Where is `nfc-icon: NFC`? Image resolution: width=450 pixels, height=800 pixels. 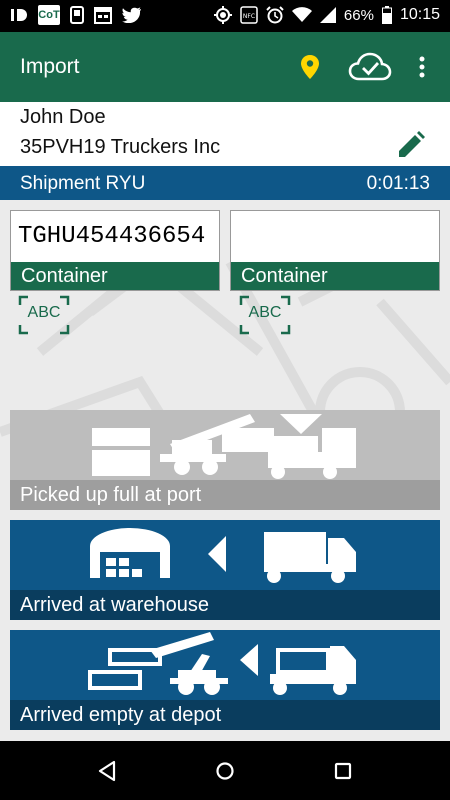 nfc-icon: NFC is located at coordinates (249, 15).